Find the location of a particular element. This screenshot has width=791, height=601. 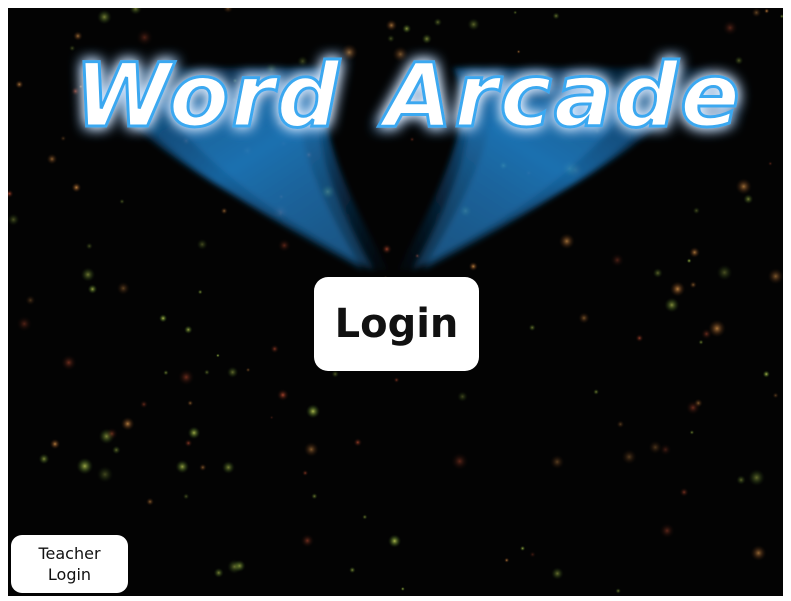

login-button: Login is located at coordinates (396, 324).